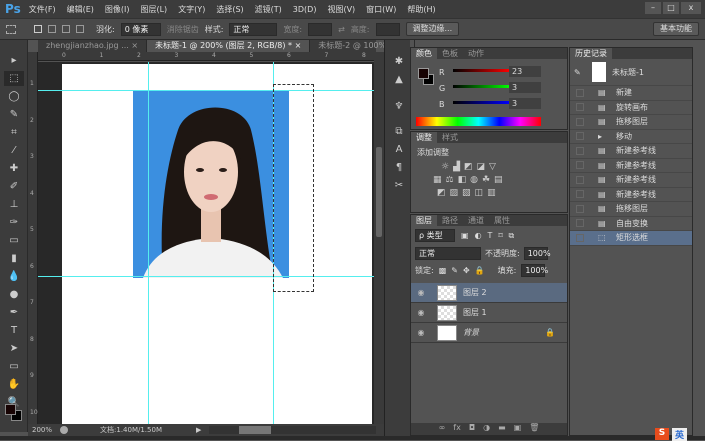  I want to click on zoom-level: 200%, so click(42, 430).